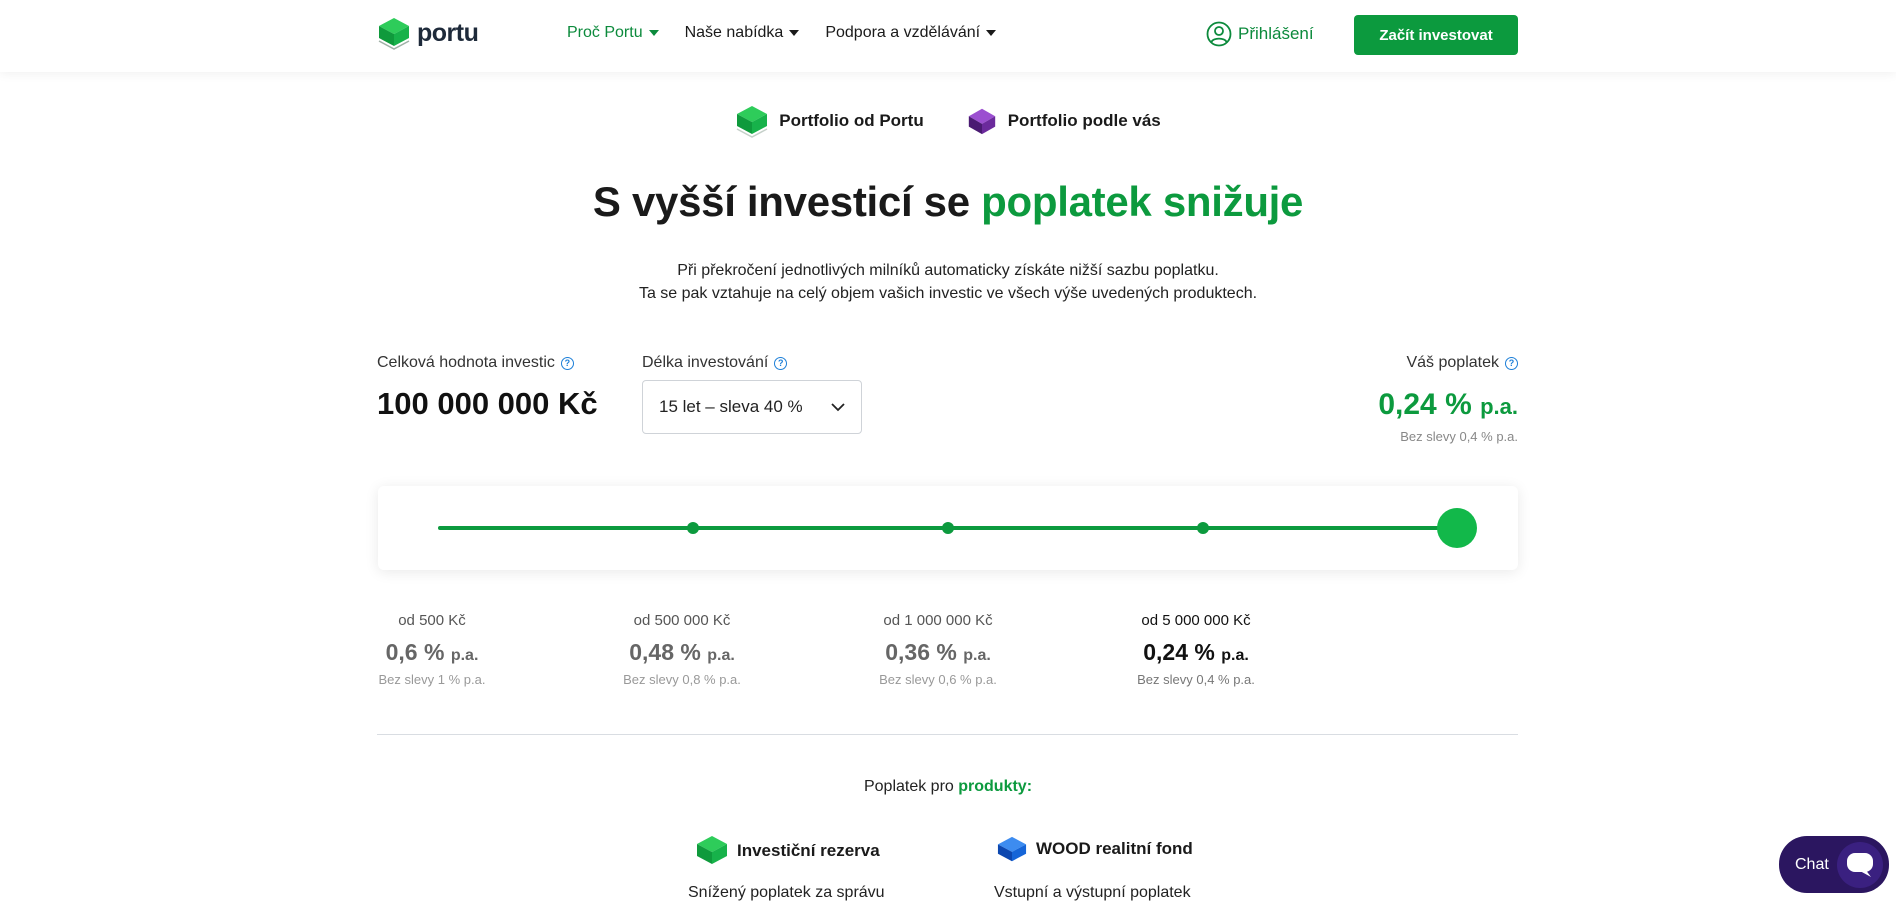  Describe the element at coordinates (705, 362) in the screenshot. I see `duration-label-text: Délka investování` at that location.